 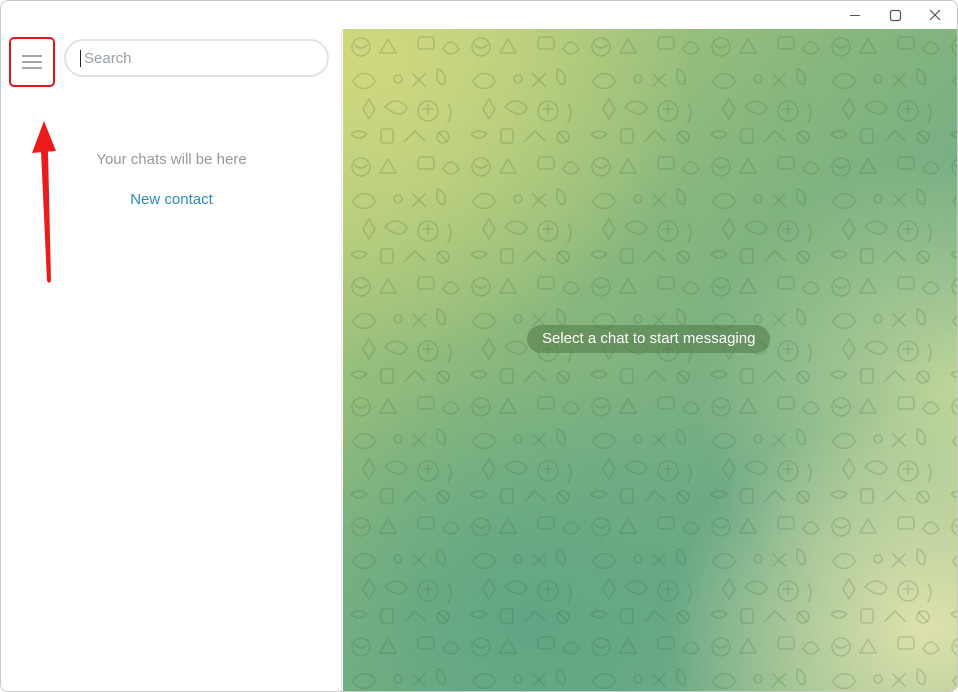 I want to click on minimize-icon, so click(x=855, y=15).